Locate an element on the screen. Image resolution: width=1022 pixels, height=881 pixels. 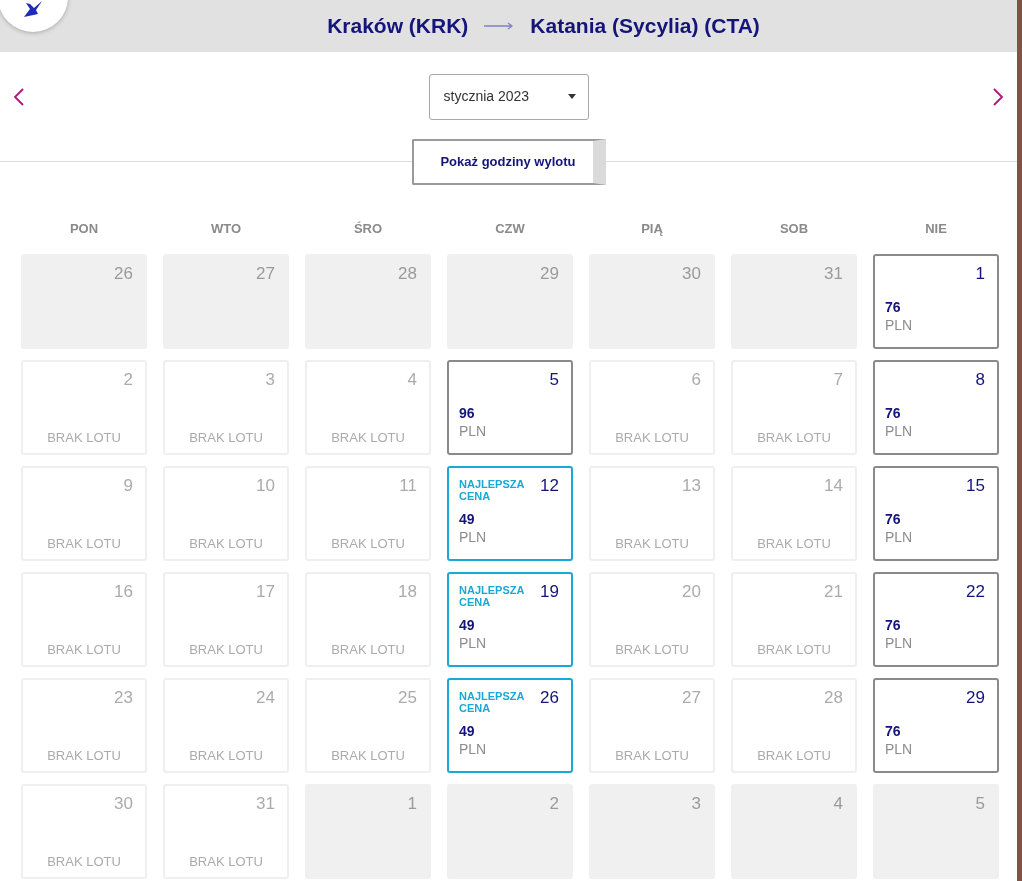
origin-airport: Kraków (KRK) is located at coordinates (398, 26).